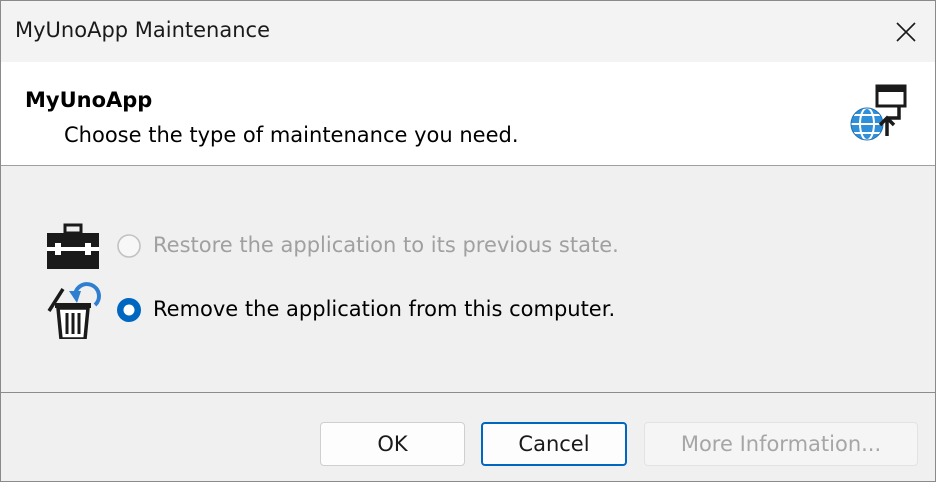 This screenshot has width=936, height=482. Describe the element at coordinates (878, 112) in the screenshot. I see `globe-monitor-icon` at that location.